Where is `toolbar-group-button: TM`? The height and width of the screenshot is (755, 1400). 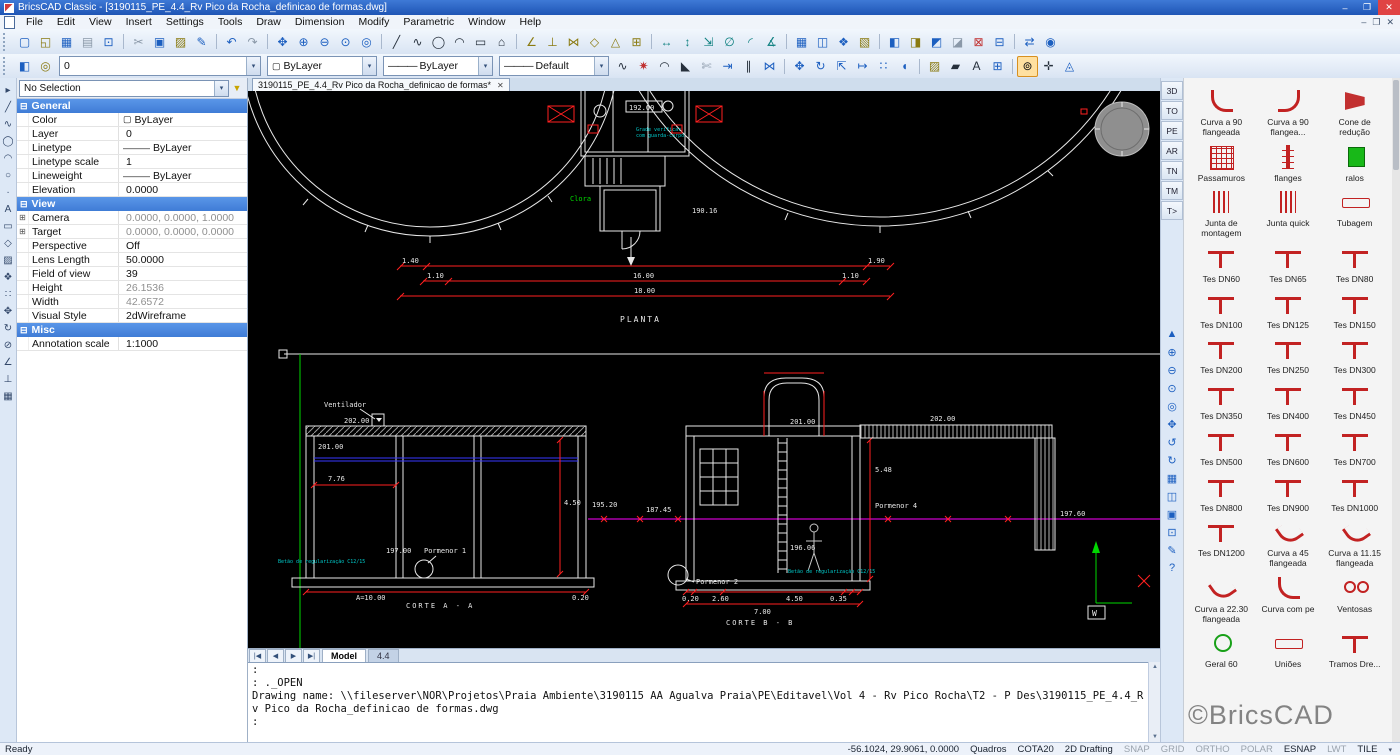
toolbar-group-button: TM is located at coordinates (1172, 190).